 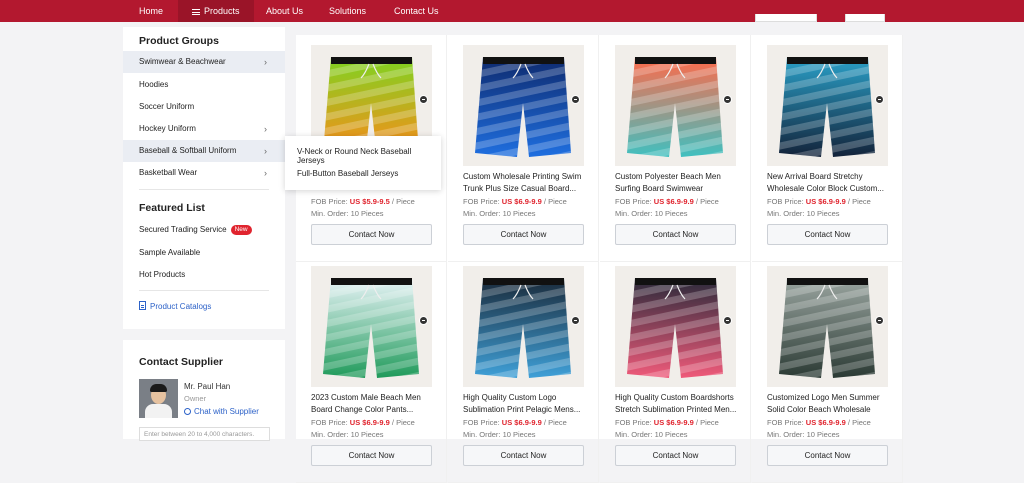 I want to click on featured-label: Hot Products, so click(x=162, y=274).